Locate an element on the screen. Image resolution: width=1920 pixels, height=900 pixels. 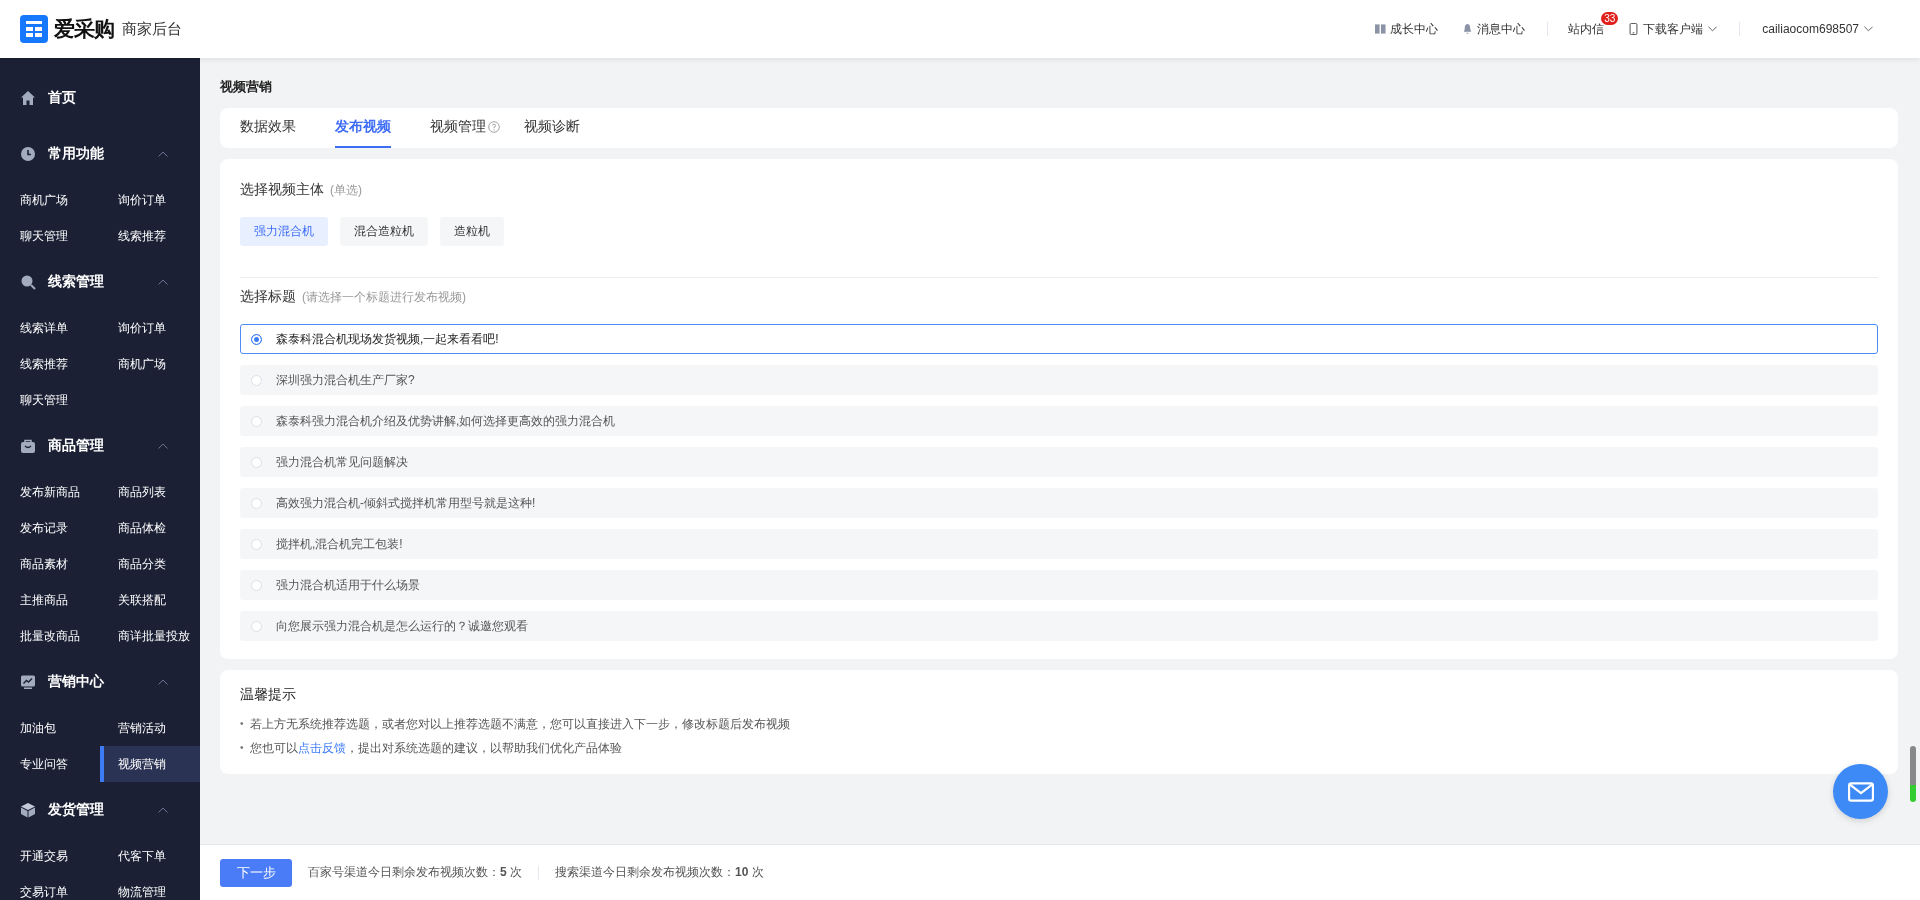
section-hint: (请选择一个标题进行发布视频) is located at coordinates (384, 297).